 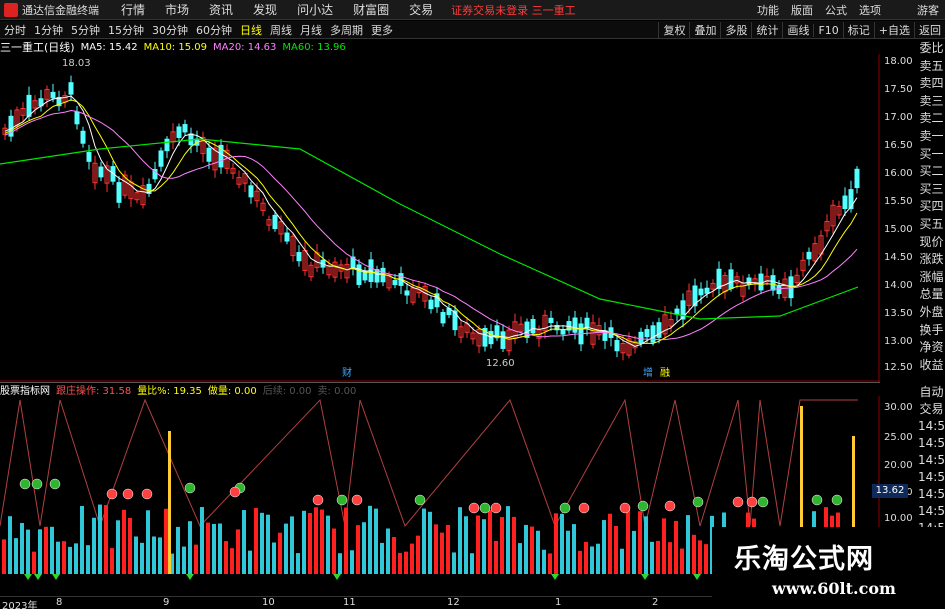 I want to click on menu-function: 功能, so click(x=768, y=10).